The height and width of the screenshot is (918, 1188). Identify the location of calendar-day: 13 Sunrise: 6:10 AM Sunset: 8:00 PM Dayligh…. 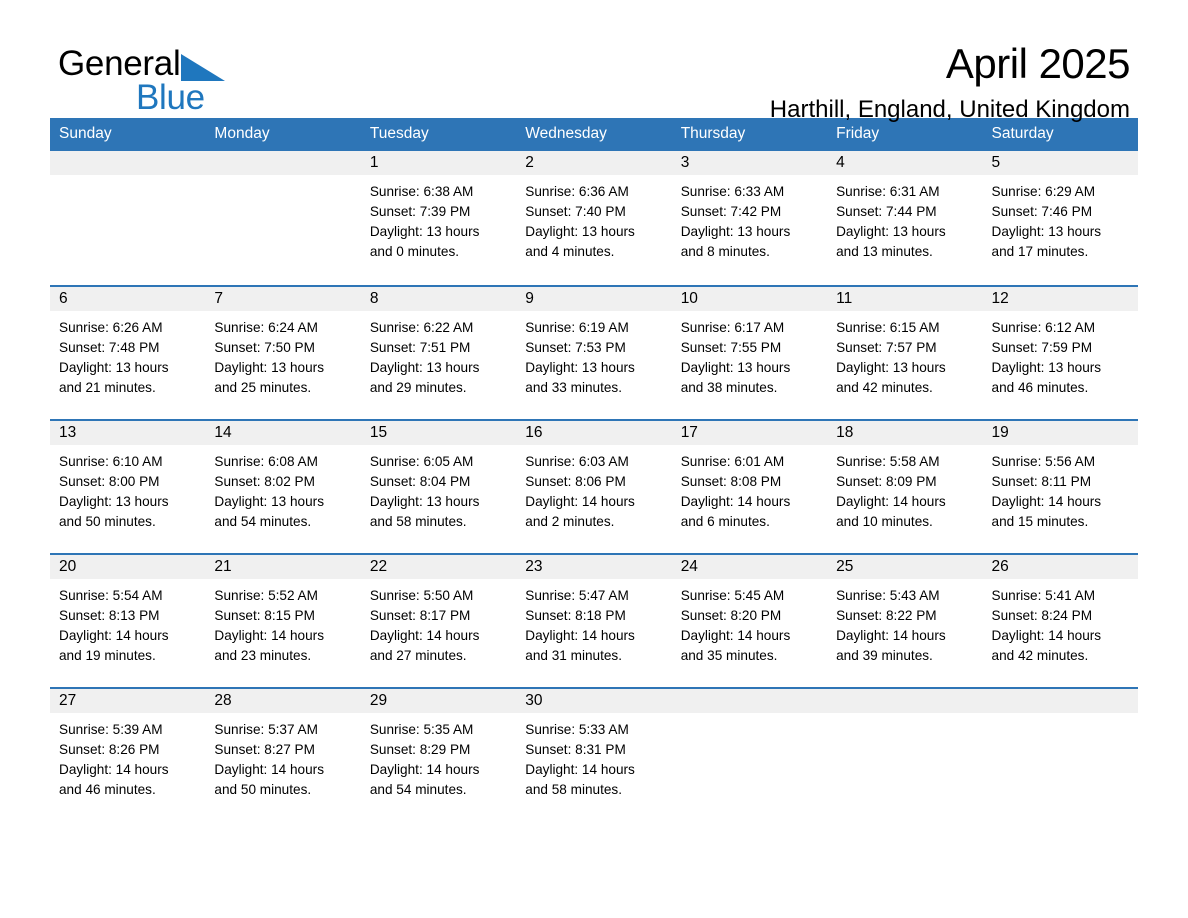
(128, 486).